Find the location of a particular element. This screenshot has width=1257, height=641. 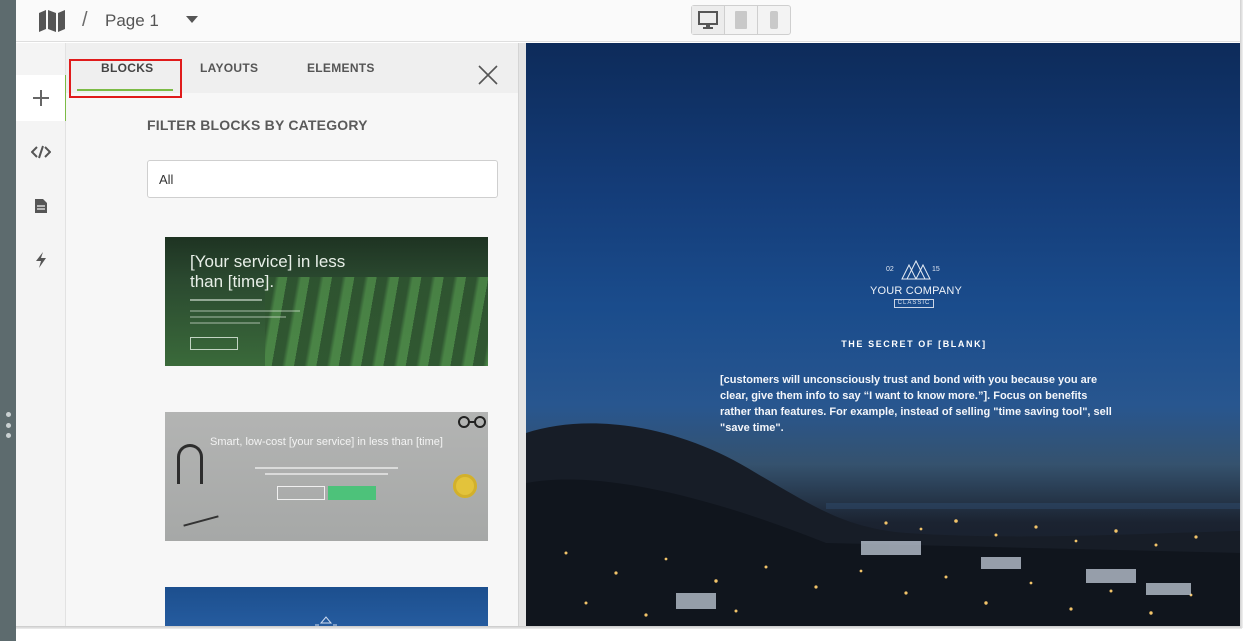

tool-rail is located at coordinates (41, 335).